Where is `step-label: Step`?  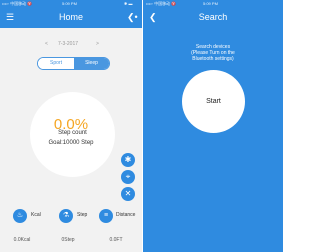 step-label: Step is located at coordinates (82, 215).